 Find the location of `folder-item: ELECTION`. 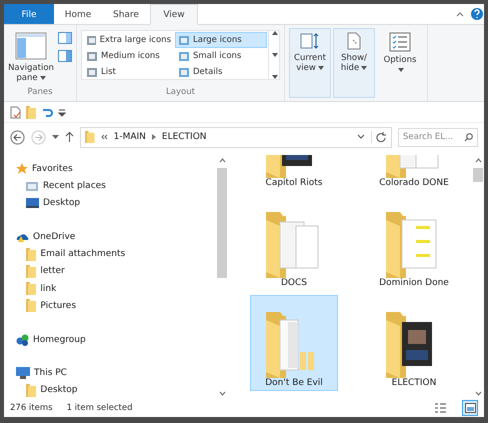

folder-item: ELECTION is located at coordinates (414, 343).